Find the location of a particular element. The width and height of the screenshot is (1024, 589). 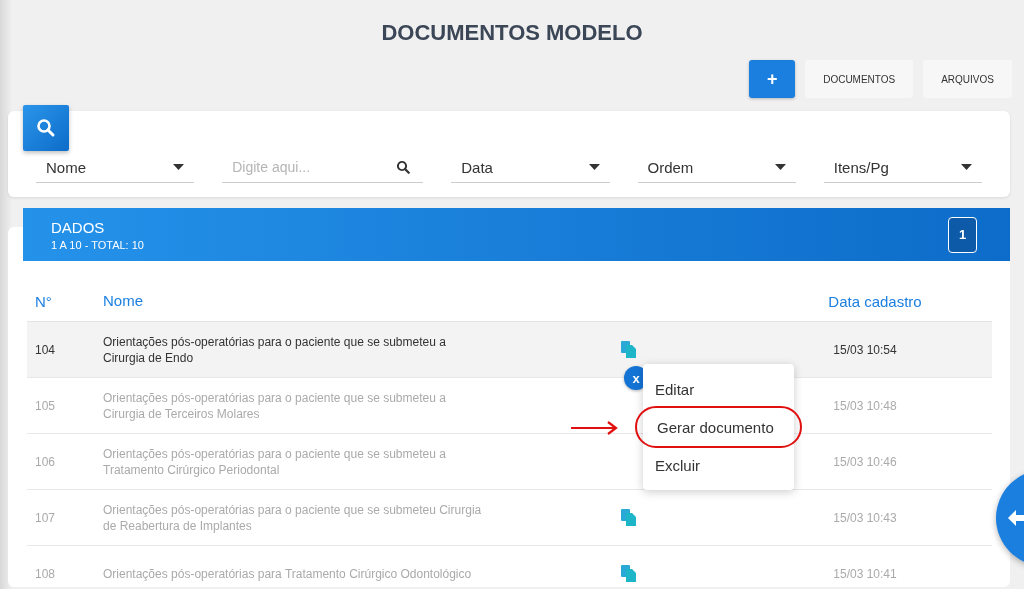

table-cell-text: 108 is located at coordinates (45, 573).